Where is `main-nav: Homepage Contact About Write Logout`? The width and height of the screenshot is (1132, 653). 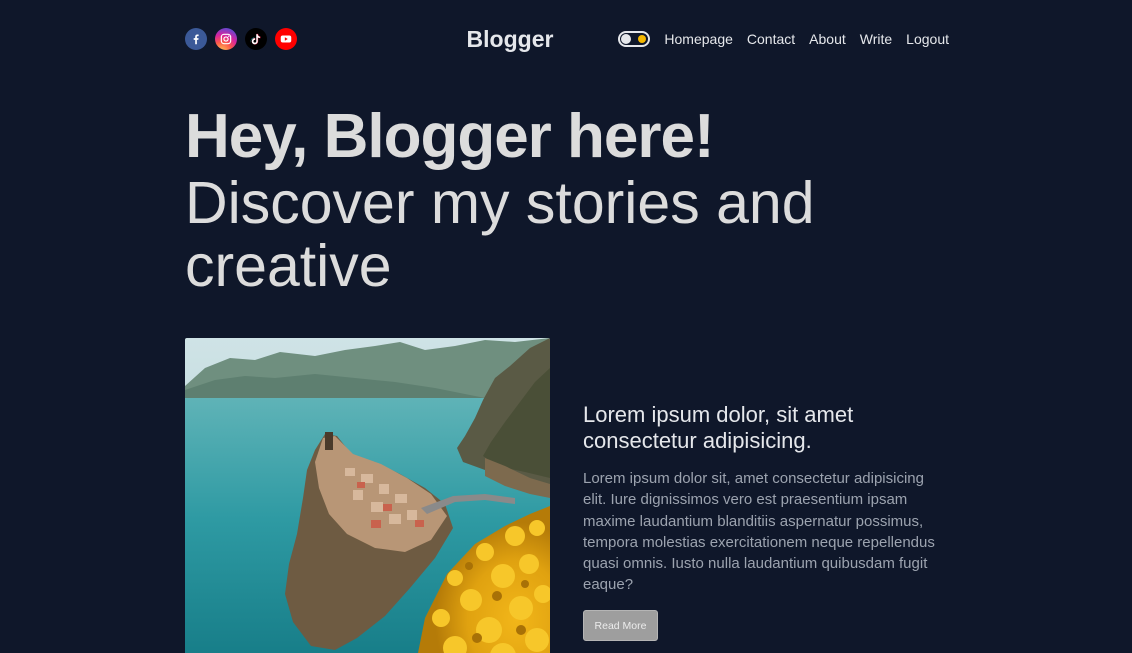
main-nav: Homepage Contact About Write Logout is located at coordinates (783, 39).